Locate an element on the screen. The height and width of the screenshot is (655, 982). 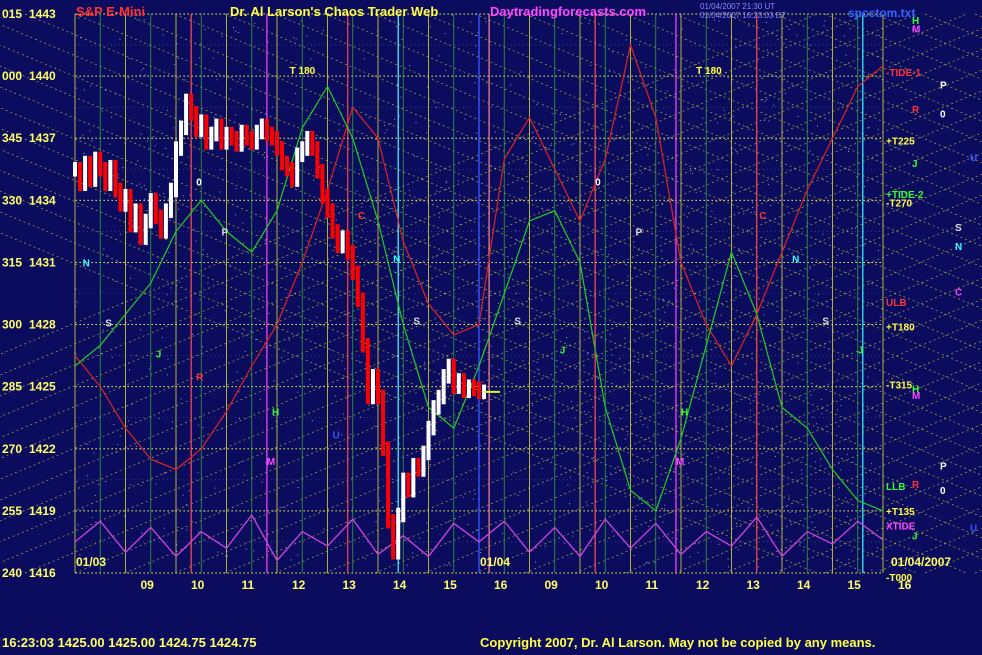
far-right-label: S is located at coordinates (958, 228).